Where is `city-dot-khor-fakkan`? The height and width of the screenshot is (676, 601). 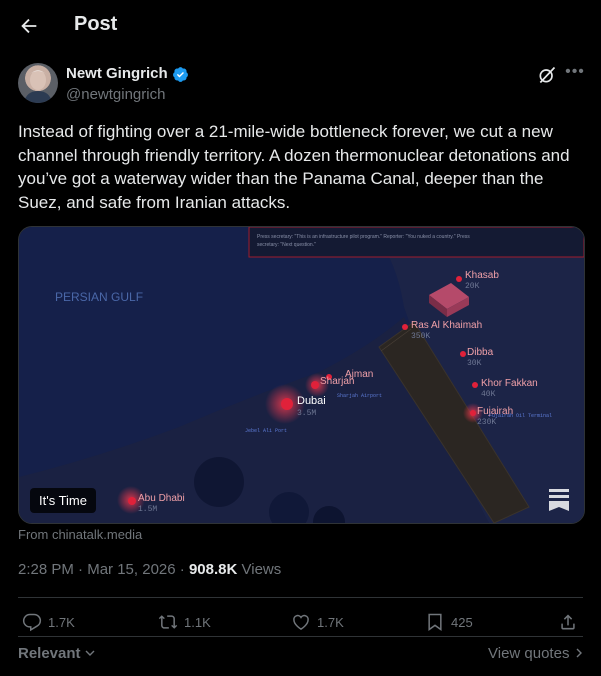 city-dot-khor-fakkan is located at coordinates (475, 385).